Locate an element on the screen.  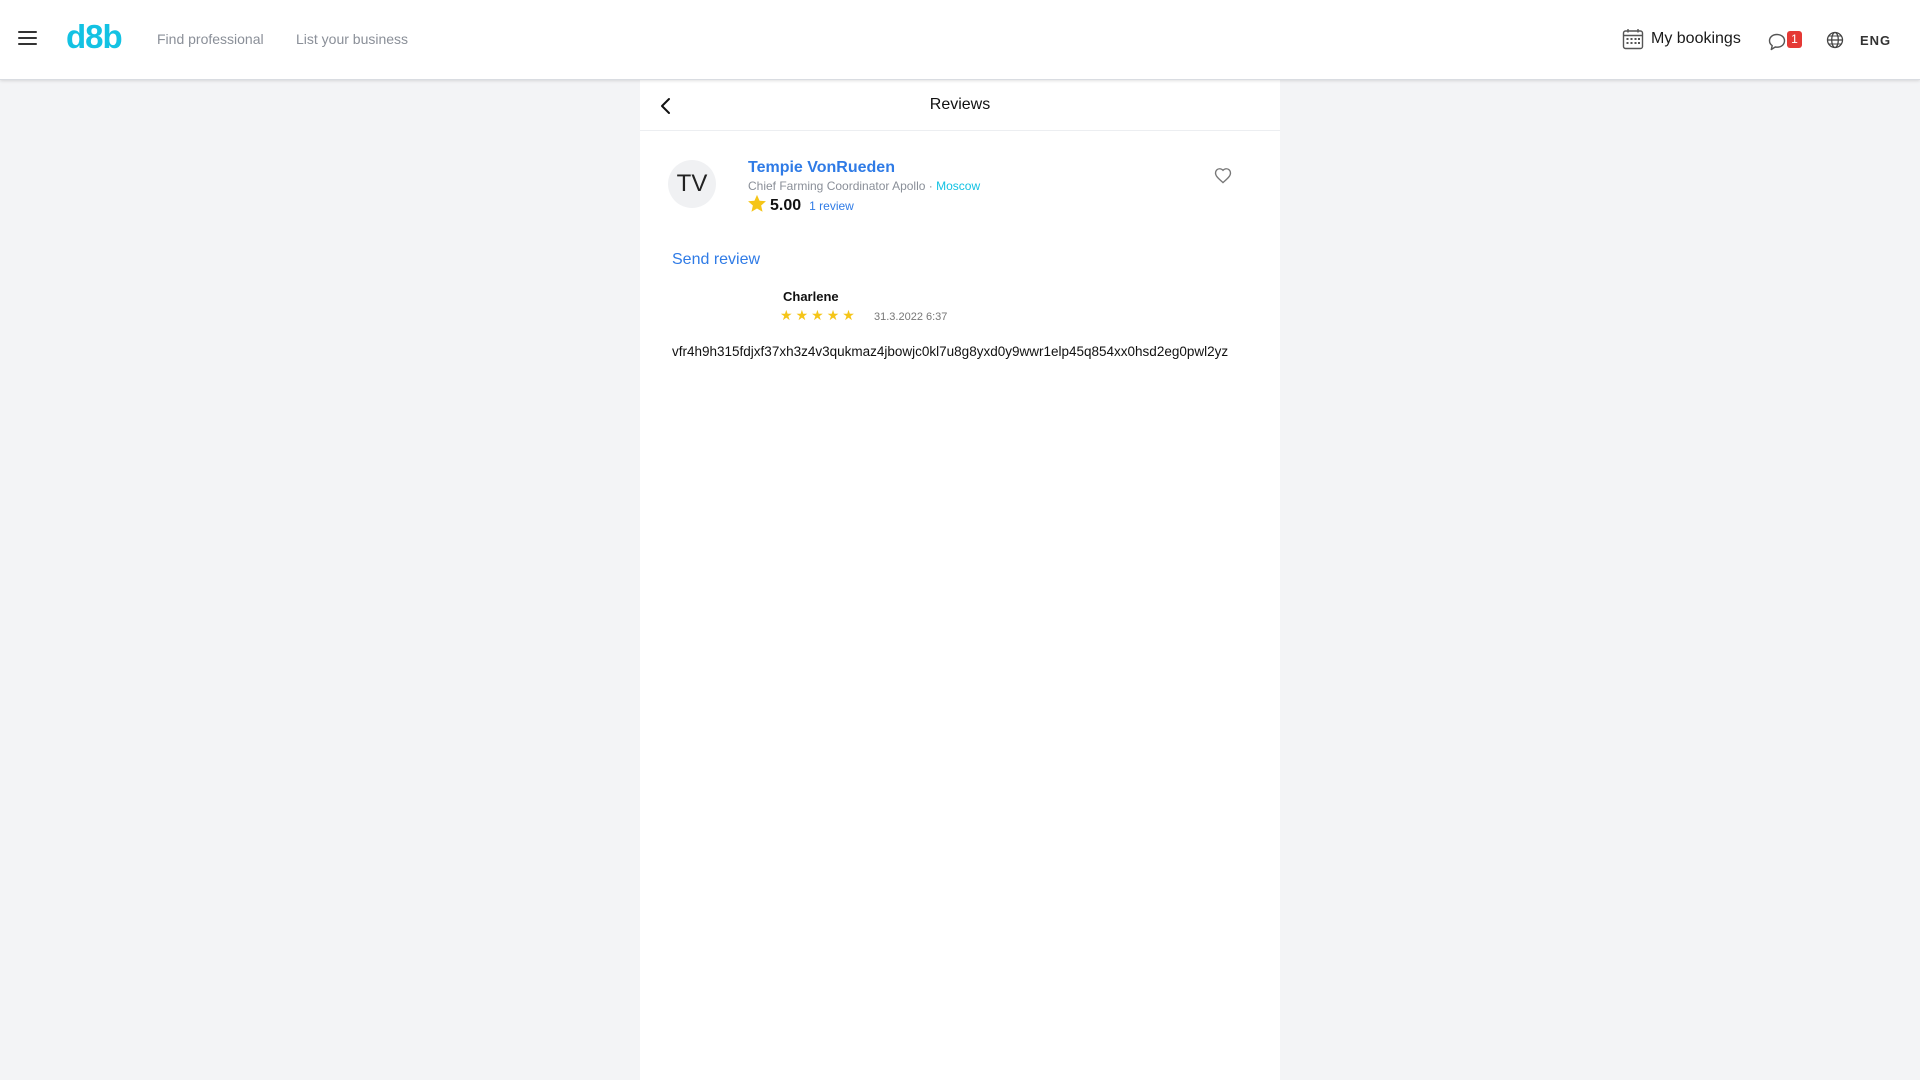
page-title: Reviews is located at coordinates (960, 104).